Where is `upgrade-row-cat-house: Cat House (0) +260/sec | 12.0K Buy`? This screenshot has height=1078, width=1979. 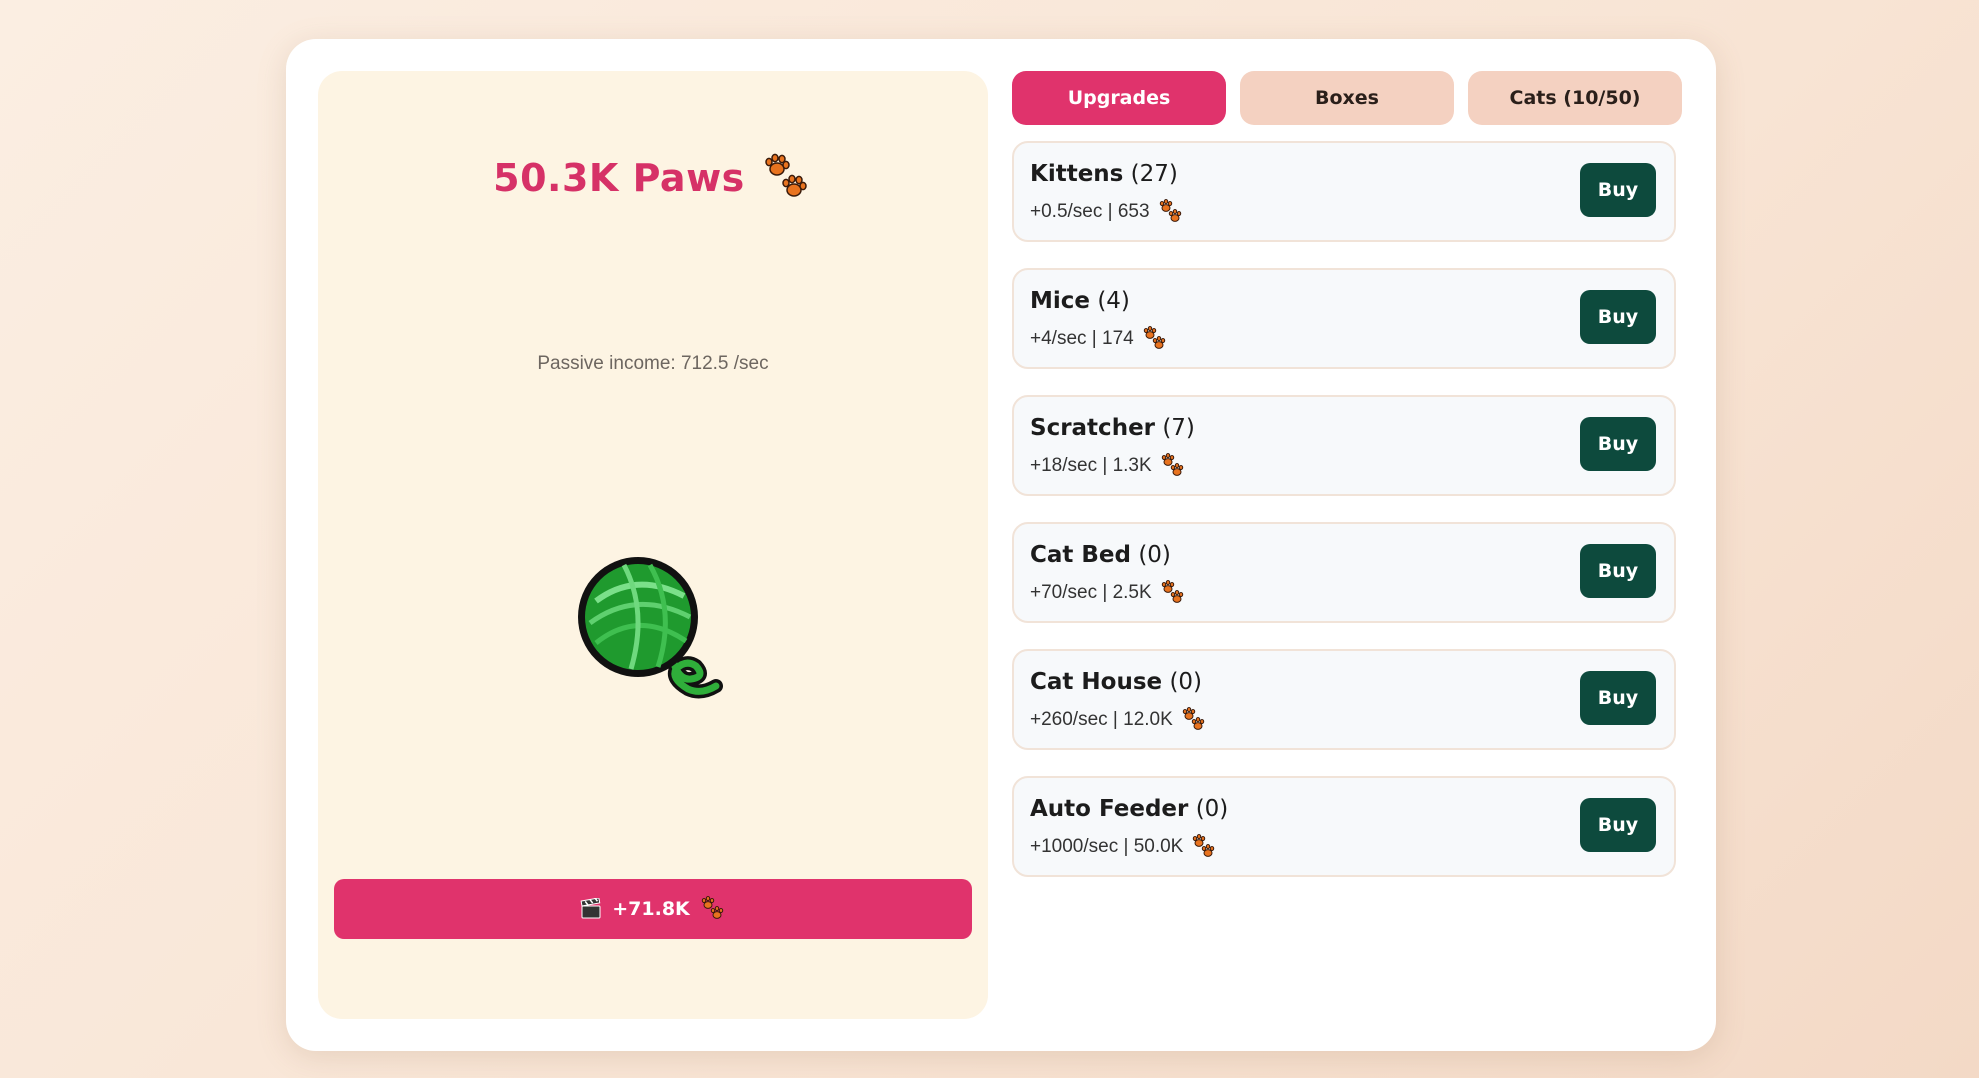 upgrade-row-cat-house: Cat House (0) +260/sec | 12.0K Buy is located at coordinates (1344, 699).